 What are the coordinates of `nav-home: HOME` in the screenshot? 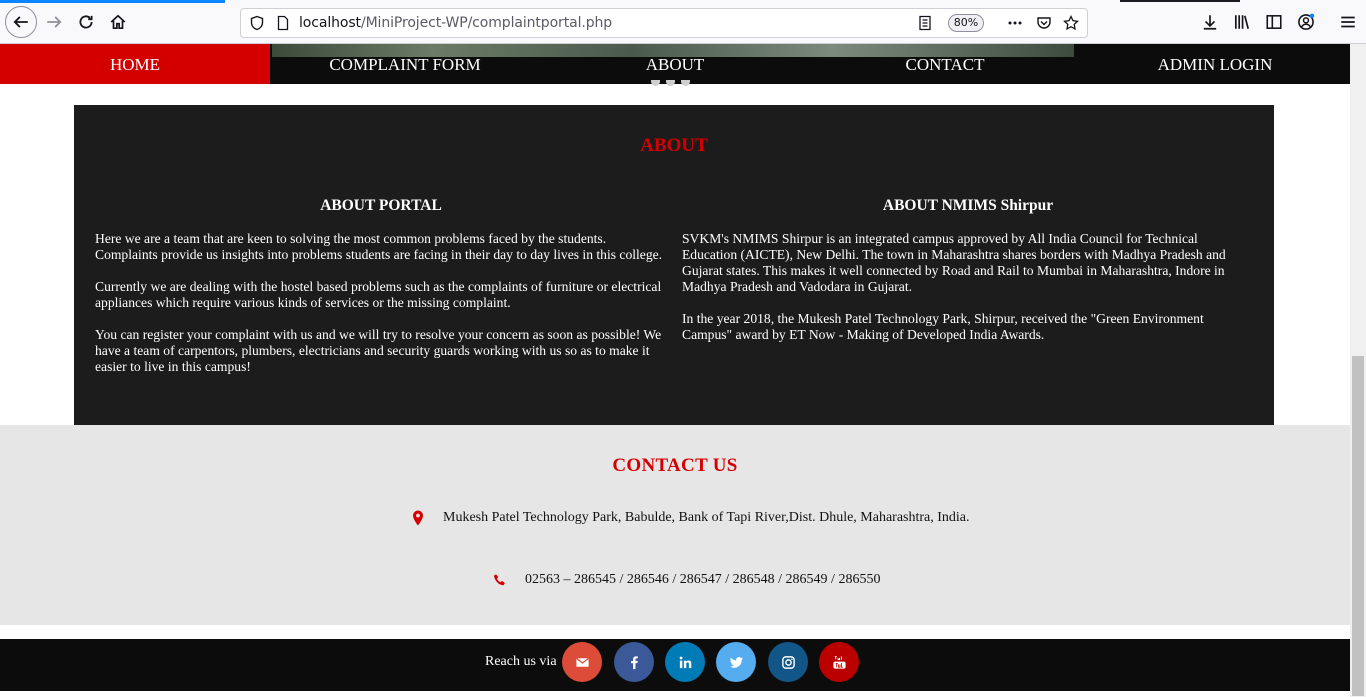 It's located at (135, 64).